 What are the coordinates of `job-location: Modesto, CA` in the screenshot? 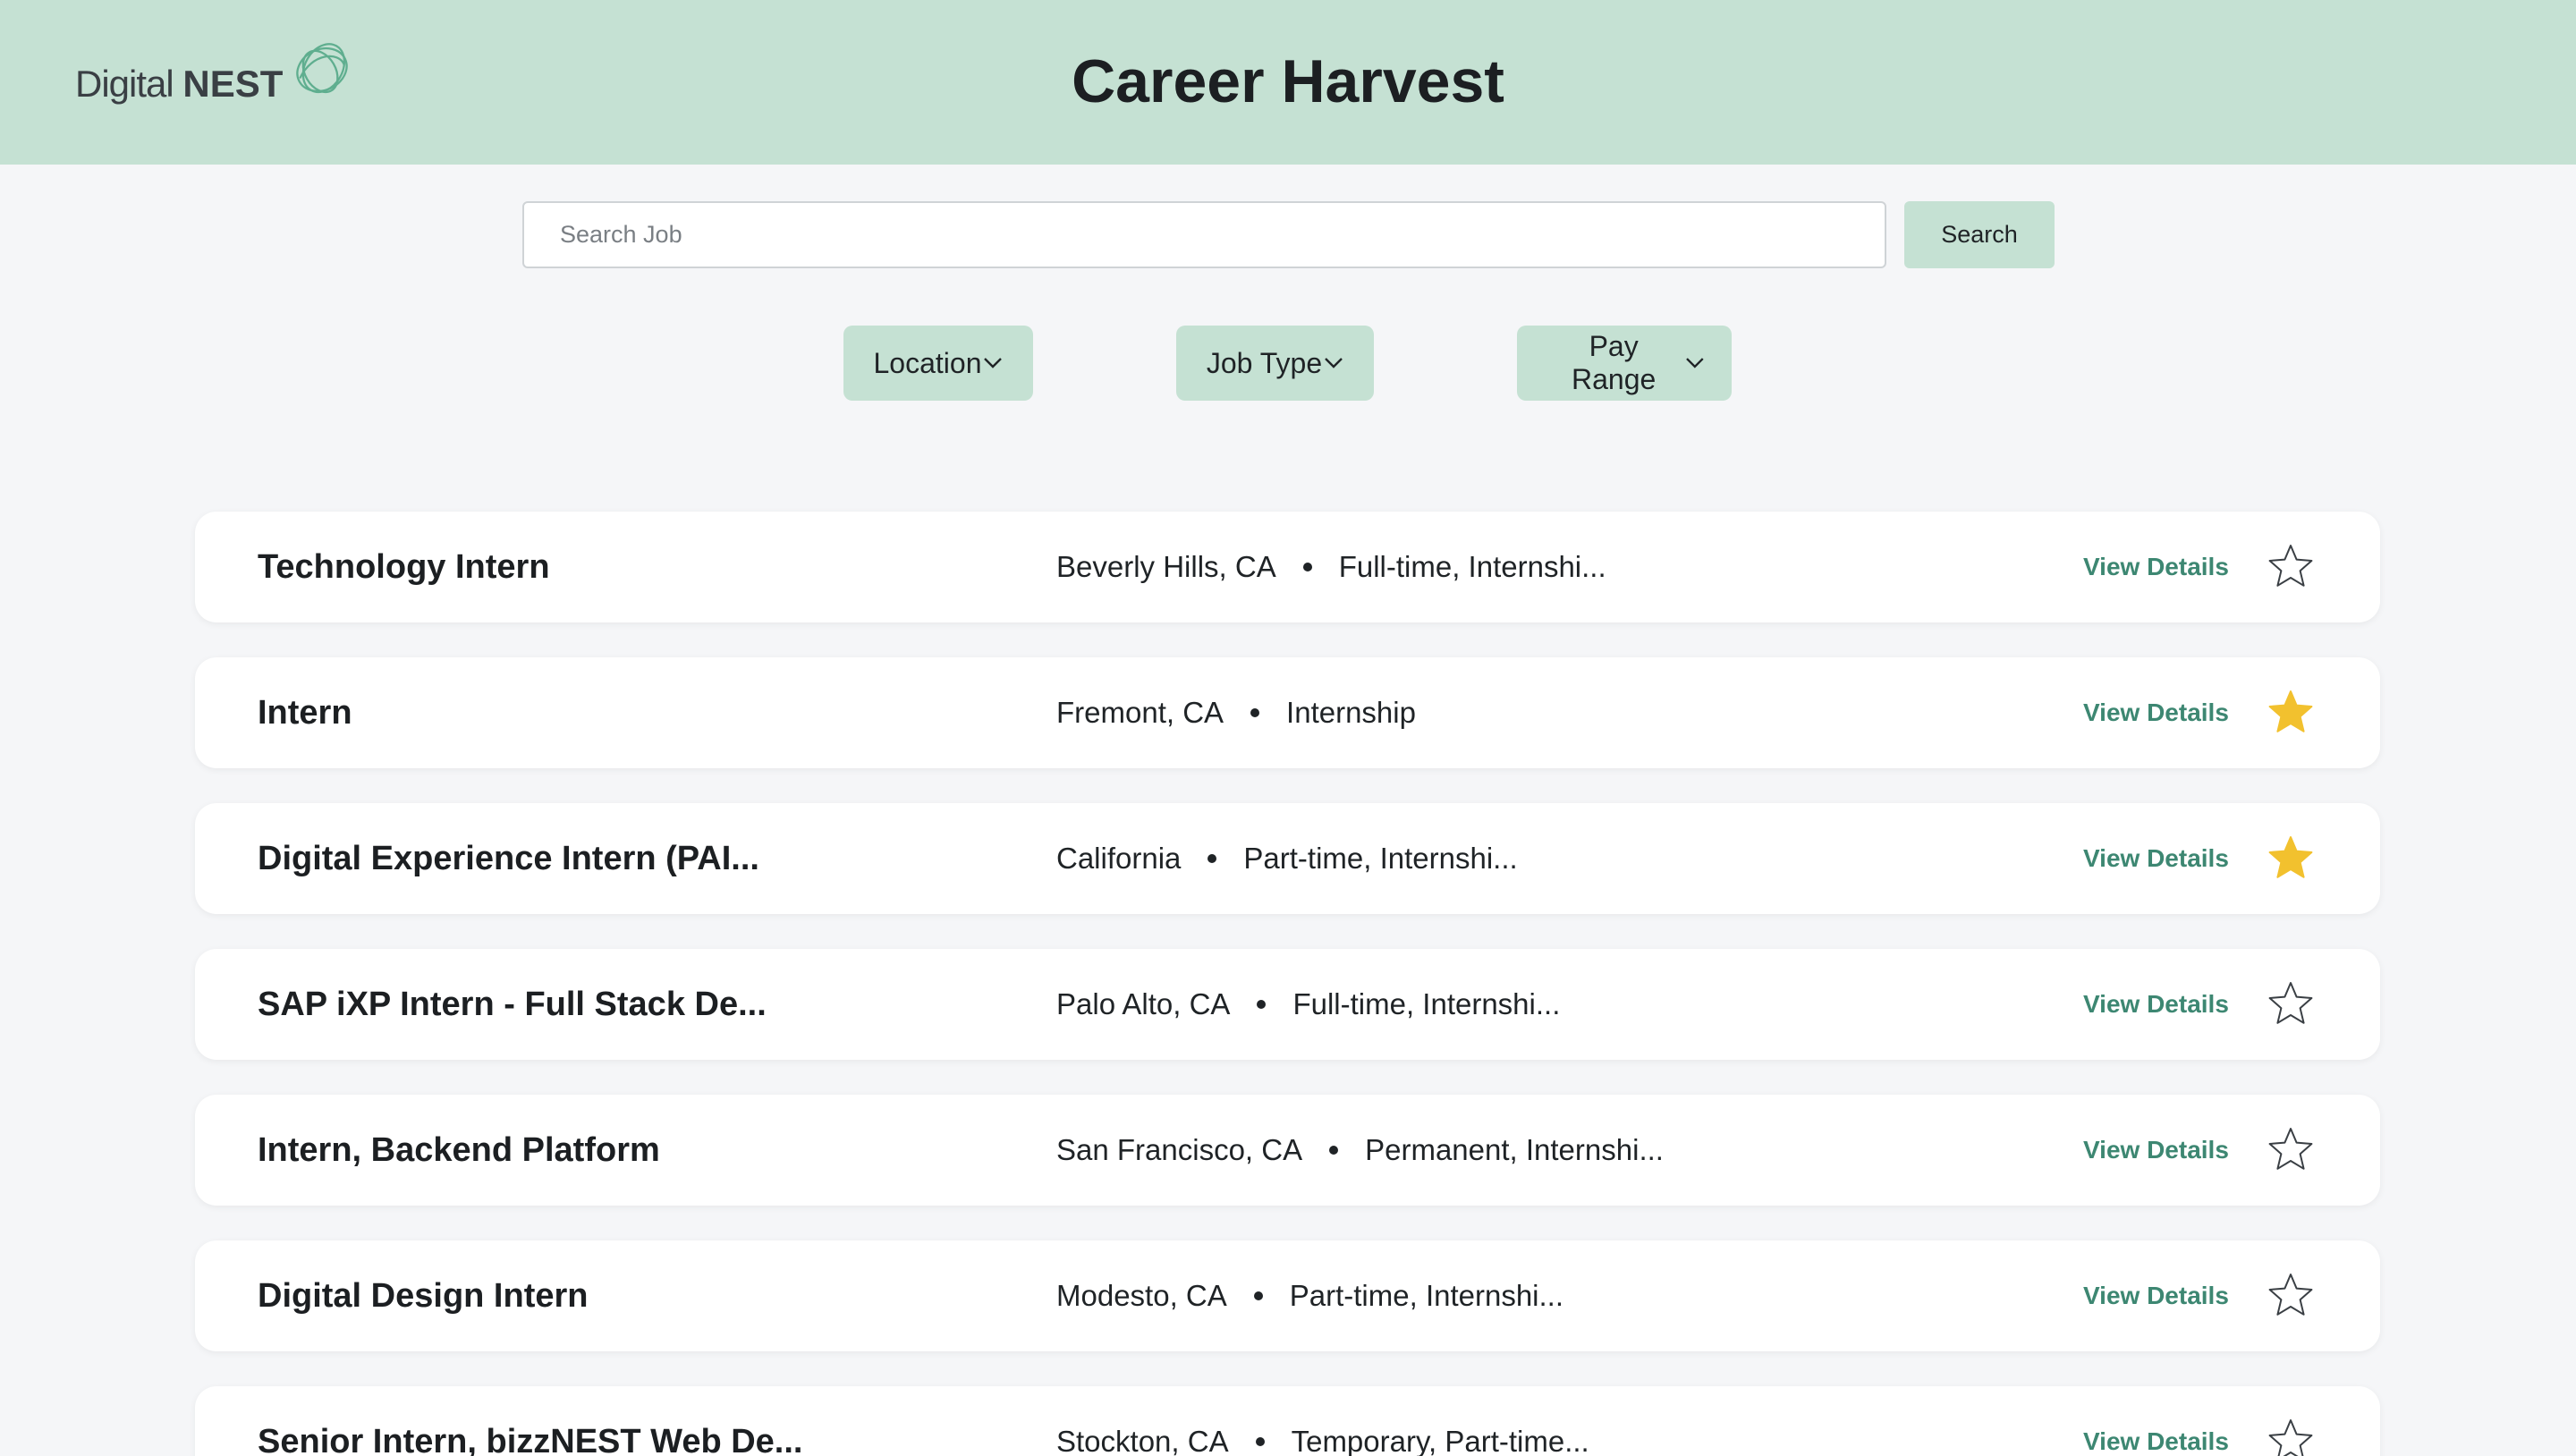 It's located at (1141, 1295).